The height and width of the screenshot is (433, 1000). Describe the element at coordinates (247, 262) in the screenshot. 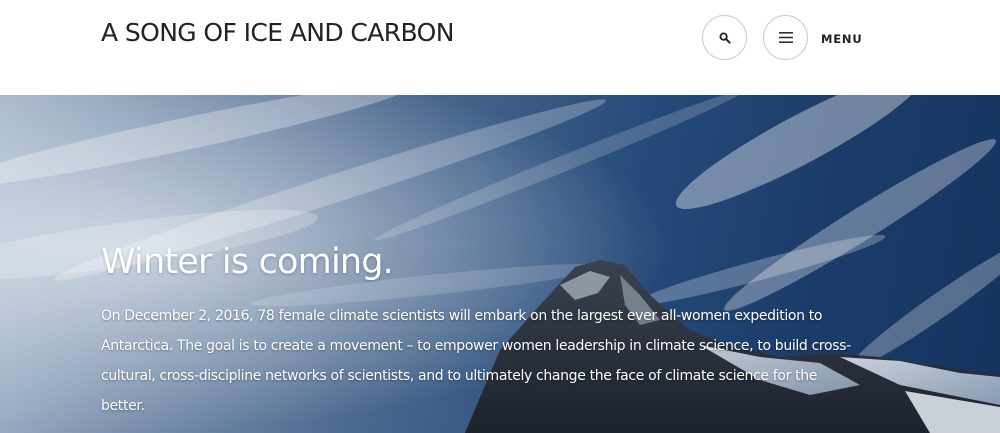

I see `hero-title: Winter is coming.` at that location.